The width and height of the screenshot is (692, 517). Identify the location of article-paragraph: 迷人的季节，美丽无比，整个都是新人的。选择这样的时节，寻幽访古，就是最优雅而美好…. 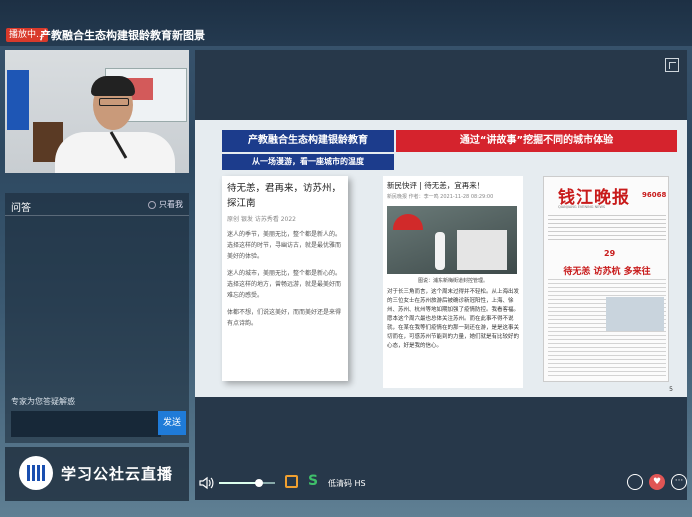
(284, 245).